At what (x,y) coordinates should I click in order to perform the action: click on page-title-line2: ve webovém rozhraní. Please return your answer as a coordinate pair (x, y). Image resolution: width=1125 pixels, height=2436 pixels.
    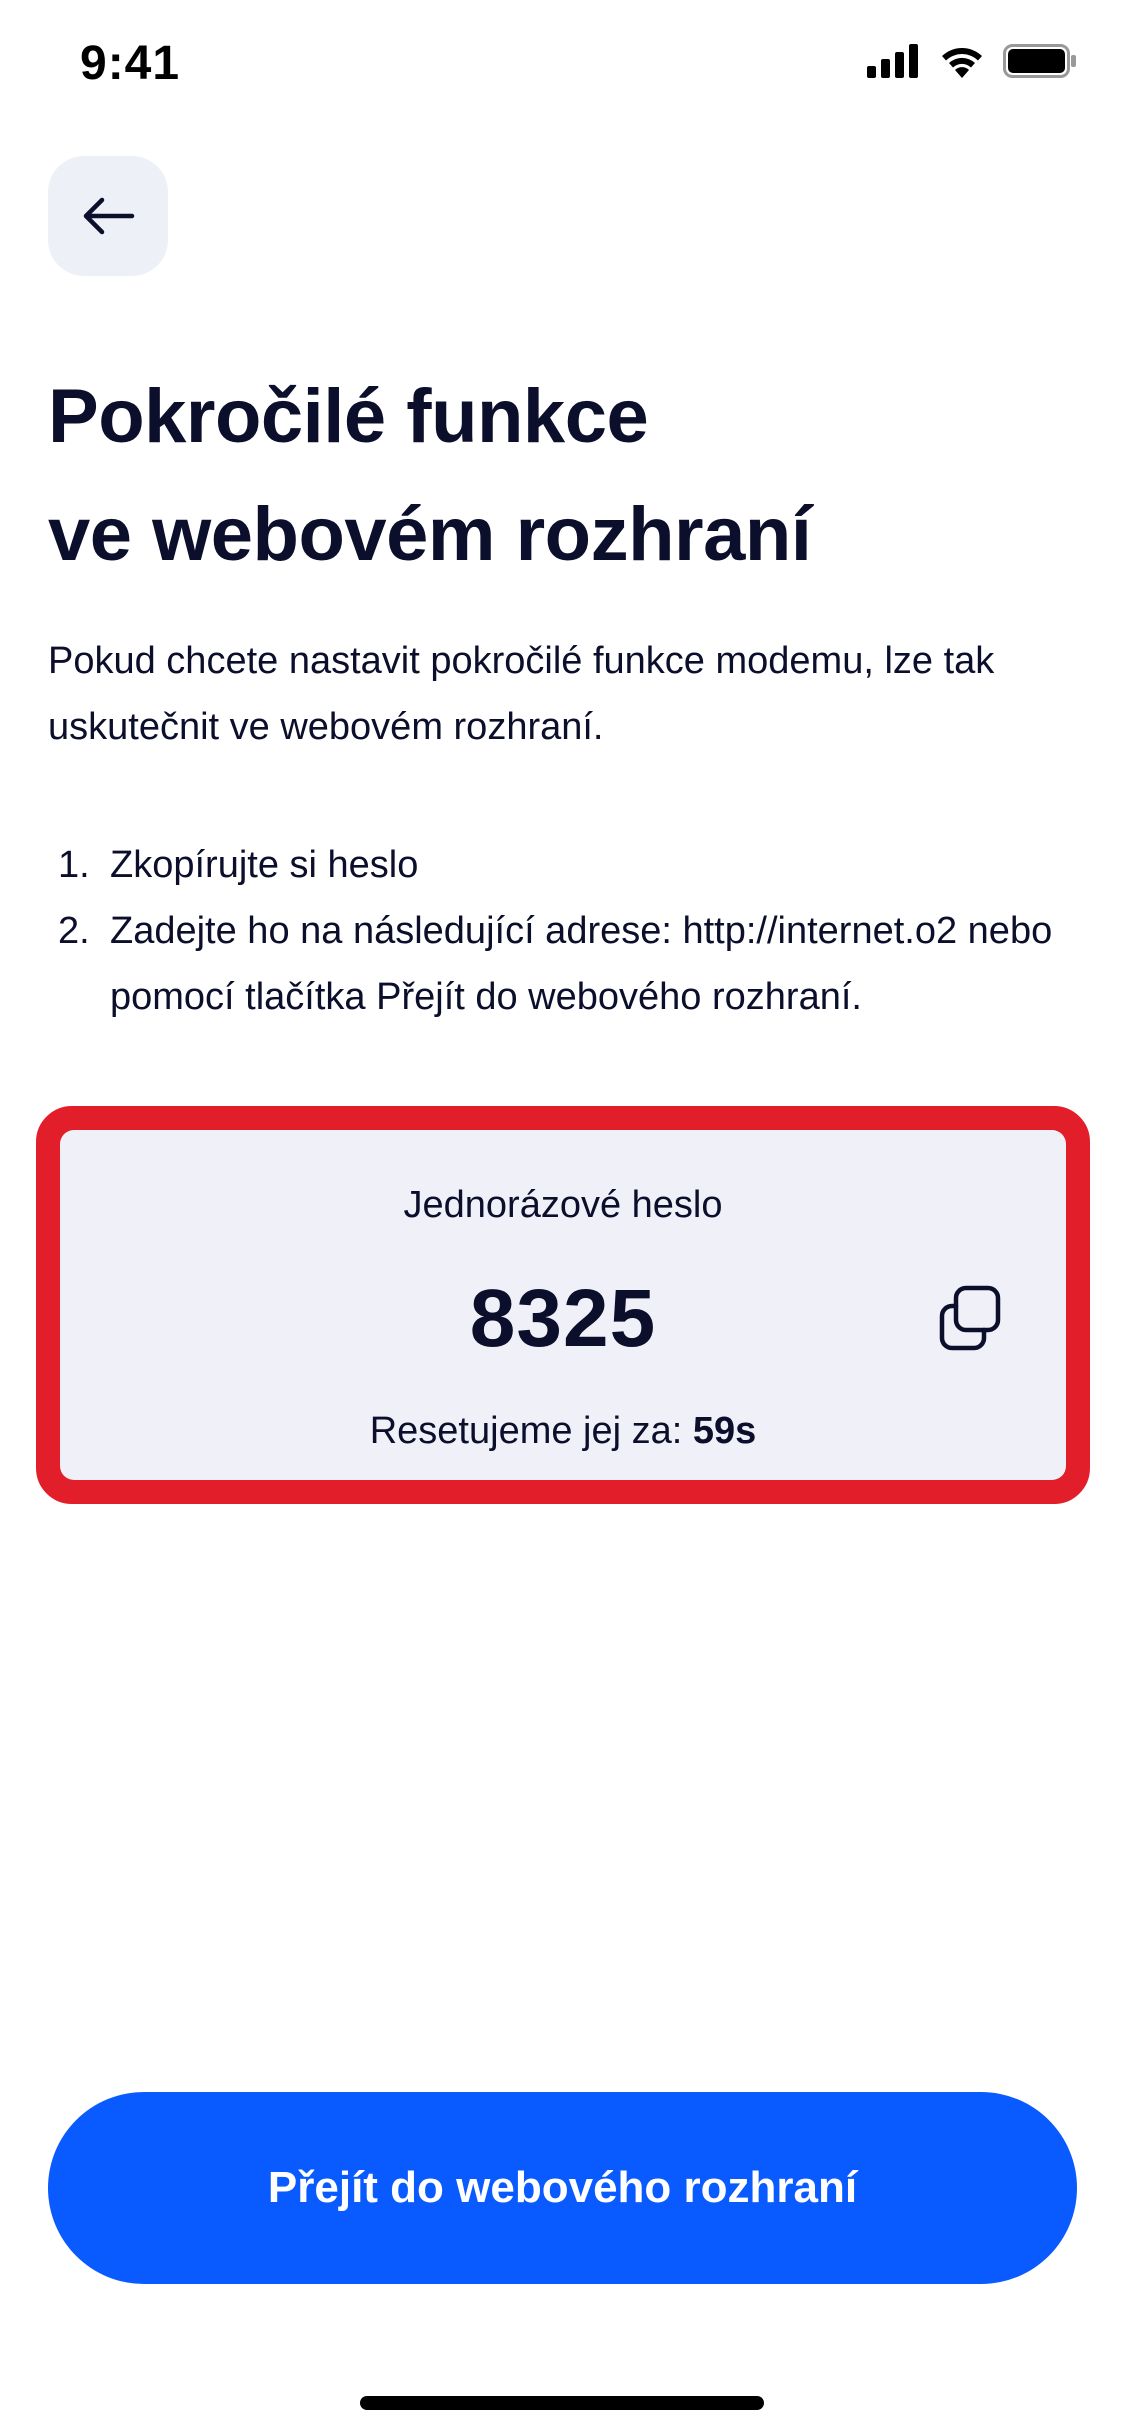
    Looking at the image, I should click on (430, 534).